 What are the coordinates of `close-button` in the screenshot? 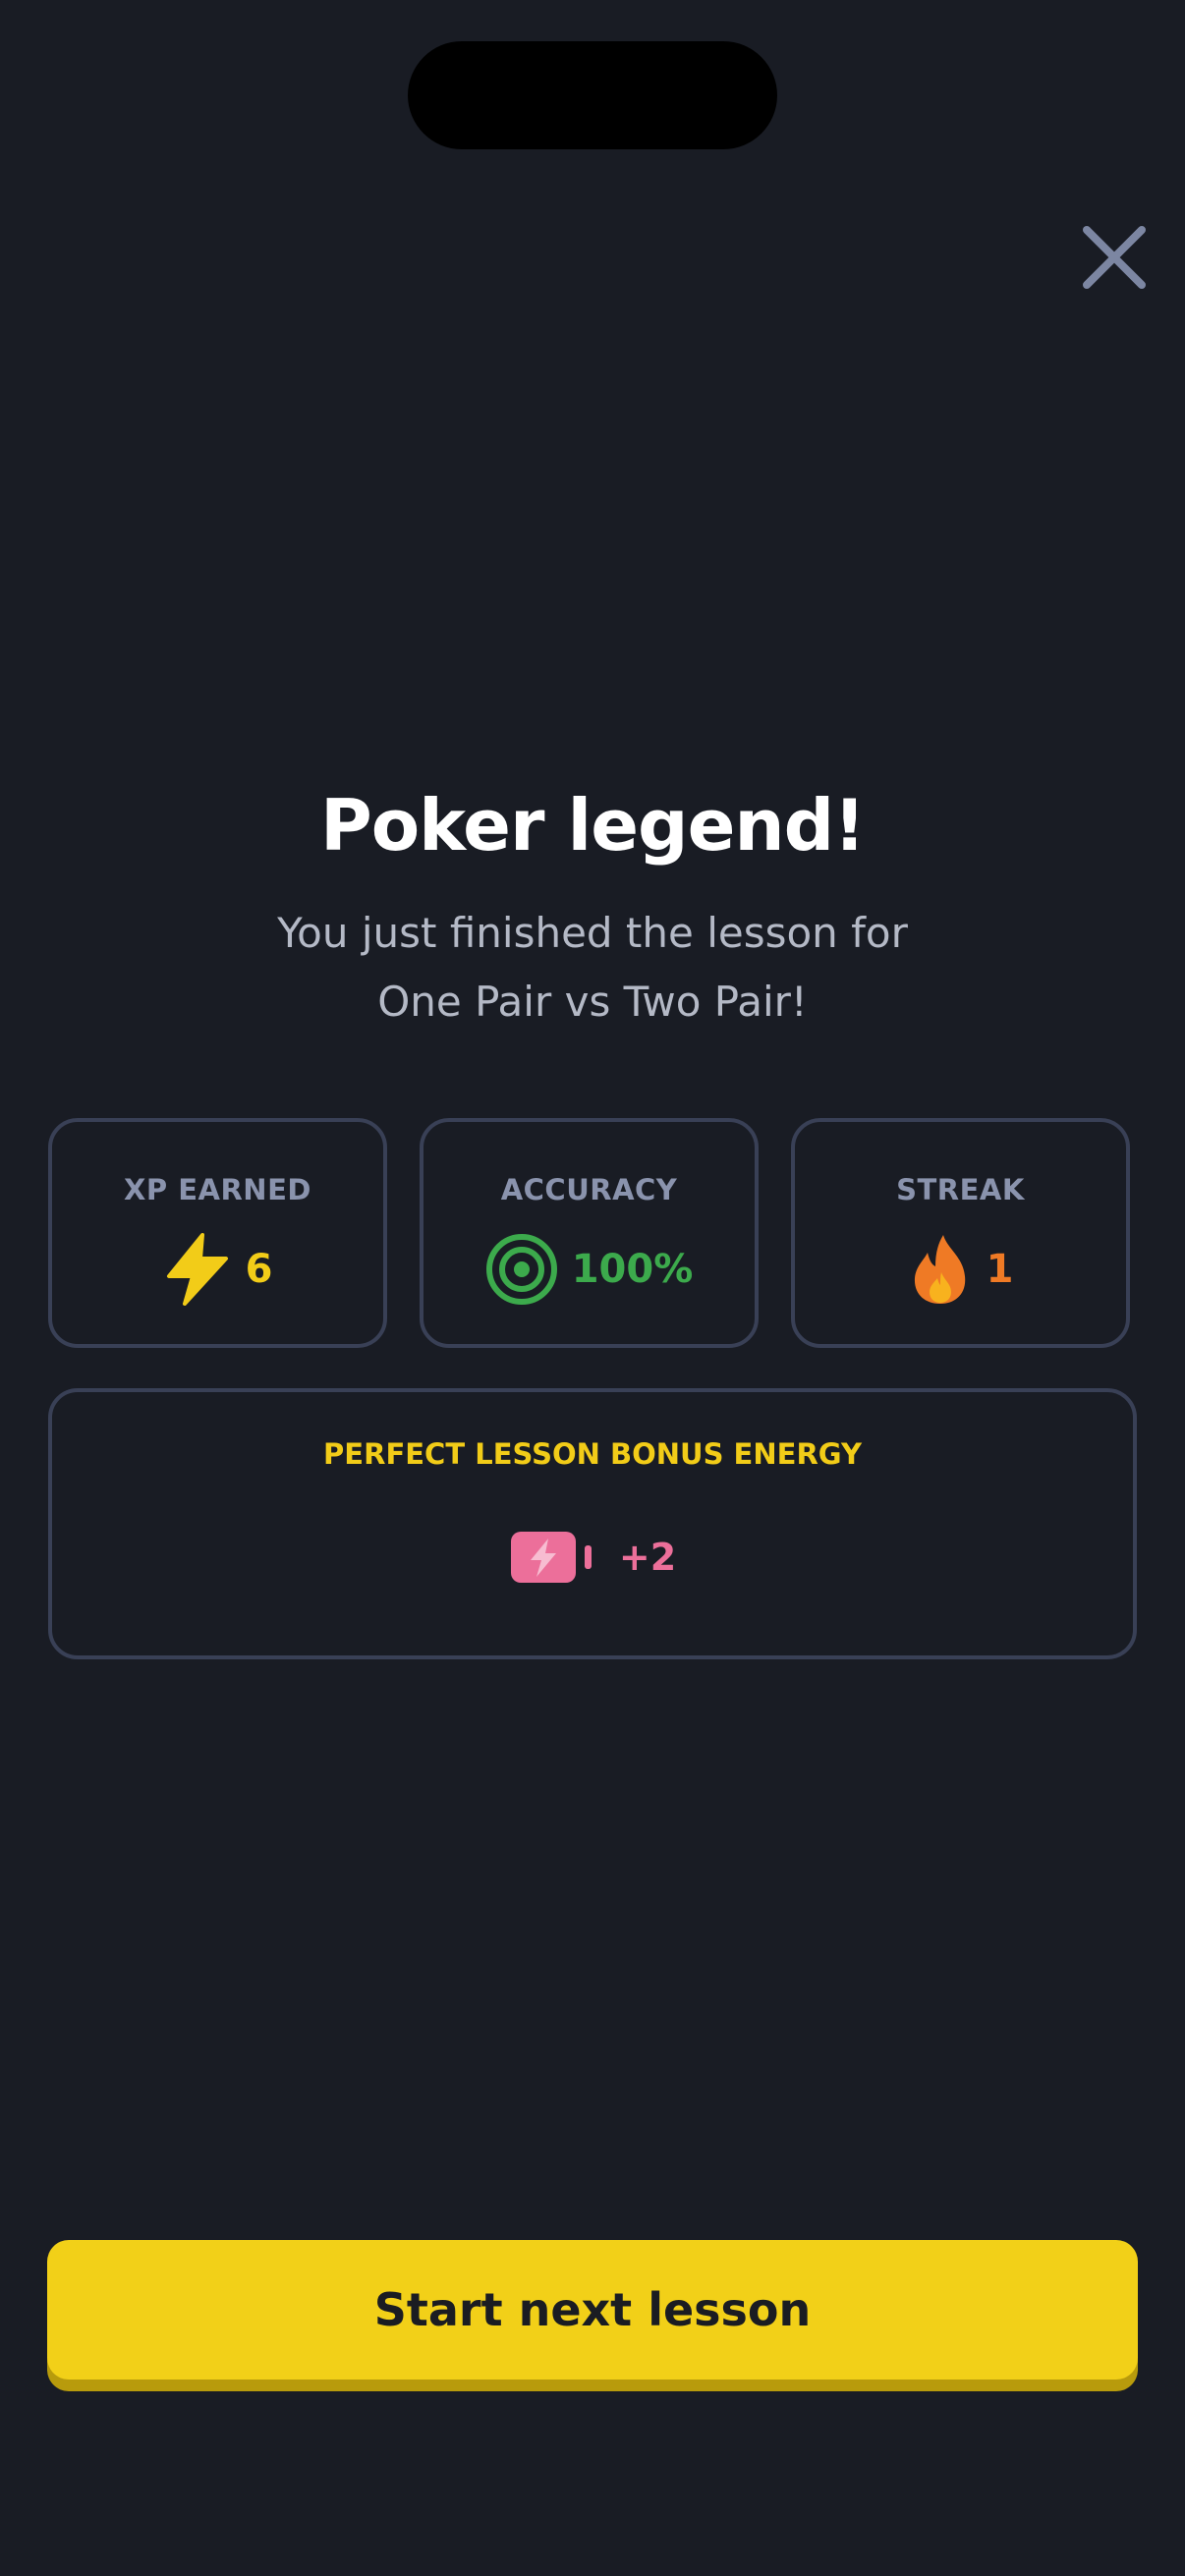 It's located at (1115, 257).